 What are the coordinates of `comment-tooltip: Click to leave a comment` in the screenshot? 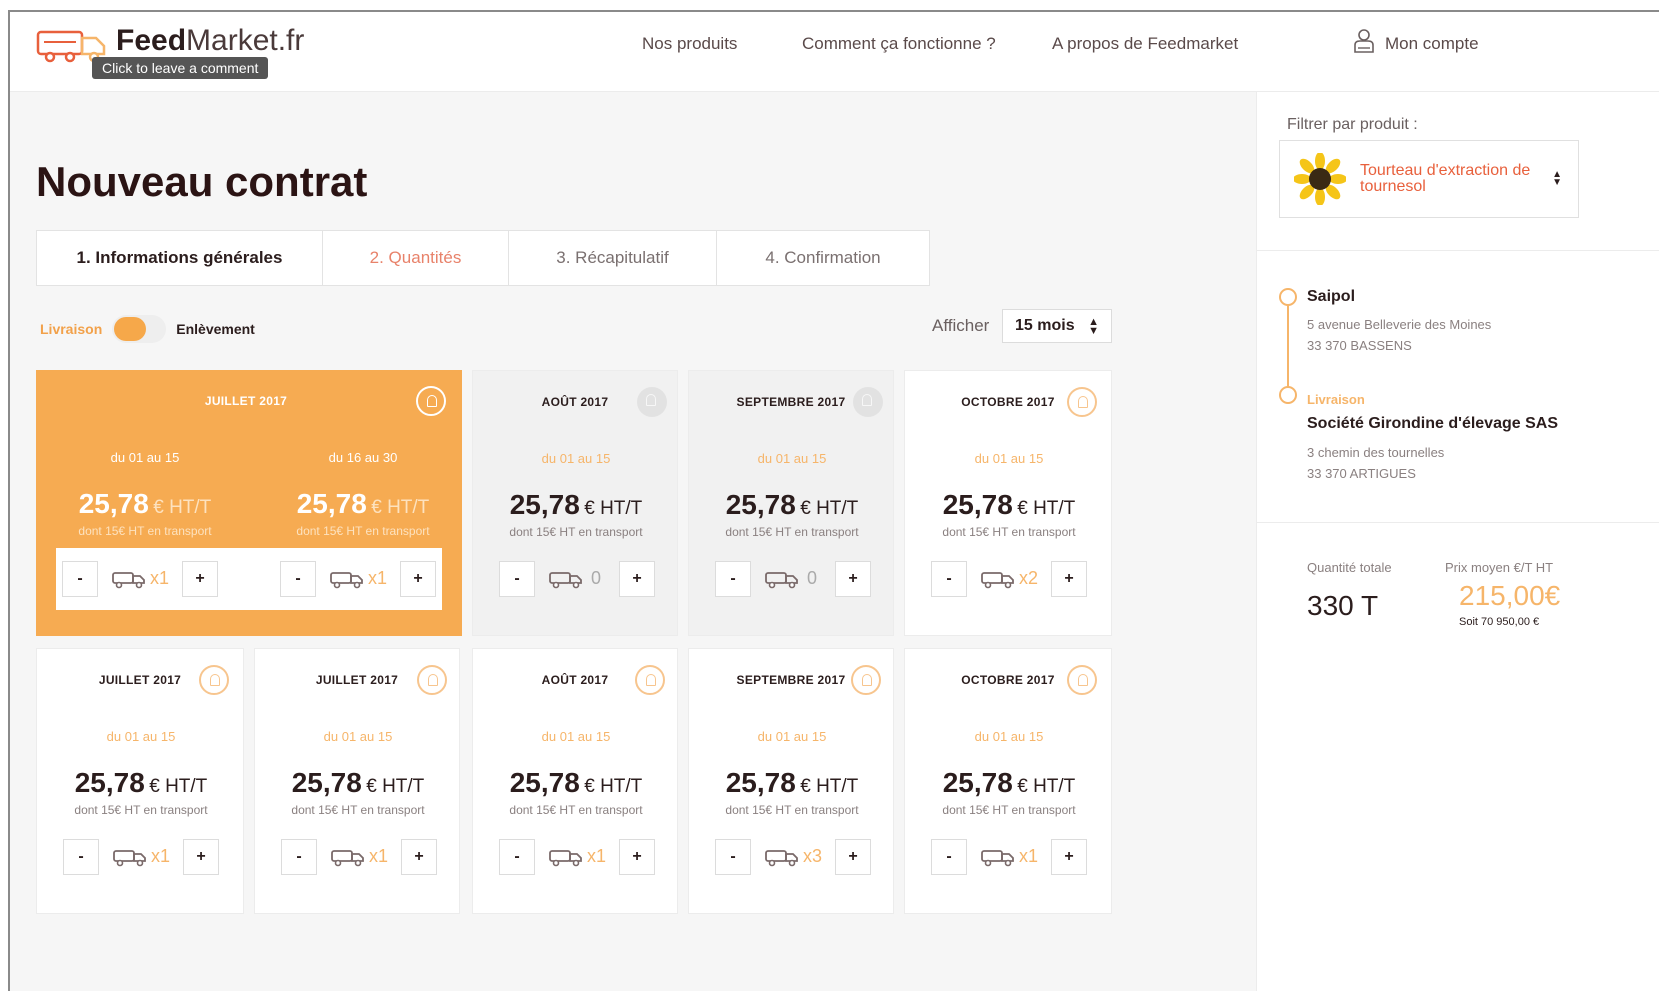 It's located at (180, 68).